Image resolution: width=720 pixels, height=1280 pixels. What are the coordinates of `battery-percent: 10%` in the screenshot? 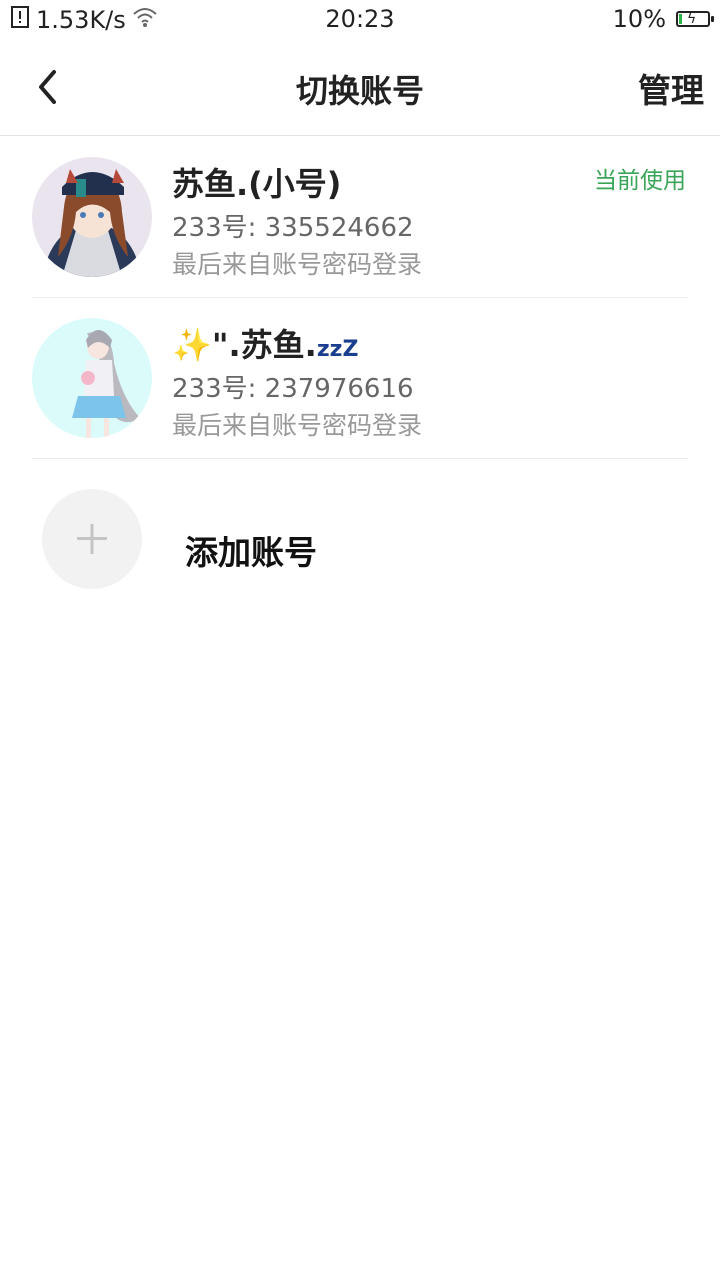 It's located at (639, 19).